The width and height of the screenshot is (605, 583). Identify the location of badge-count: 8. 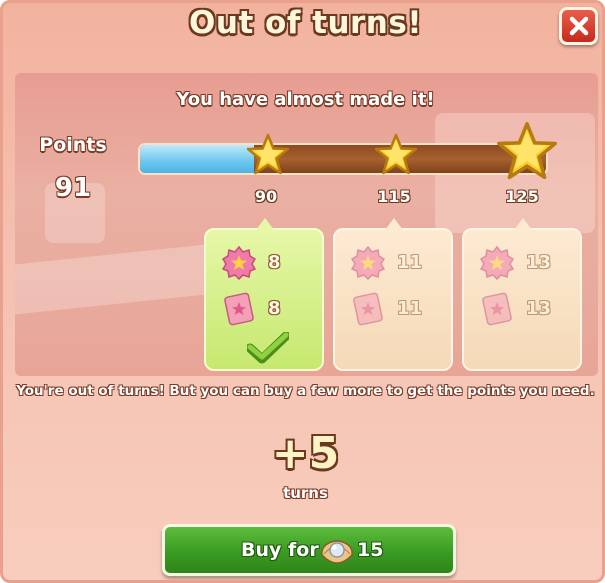
(274, 262).